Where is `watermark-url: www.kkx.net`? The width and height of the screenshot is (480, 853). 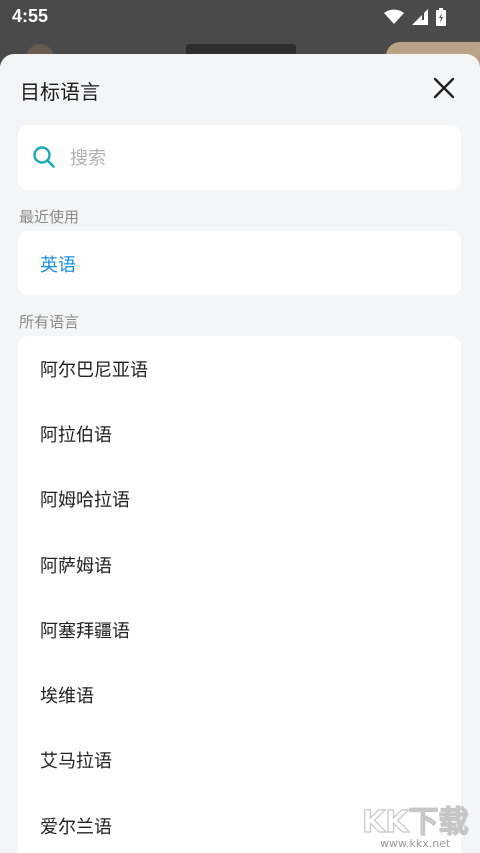 watermark-url: www.kkx.net is located at coordinates (415, 843).